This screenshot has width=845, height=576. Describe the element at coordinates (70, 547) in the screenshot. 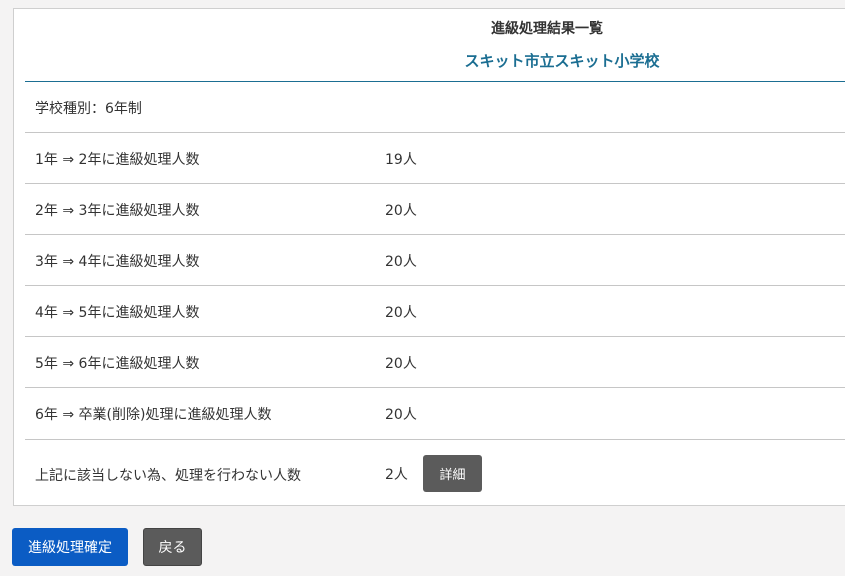

I see `confirm-promotion-button: 進級処理確定` at that location.